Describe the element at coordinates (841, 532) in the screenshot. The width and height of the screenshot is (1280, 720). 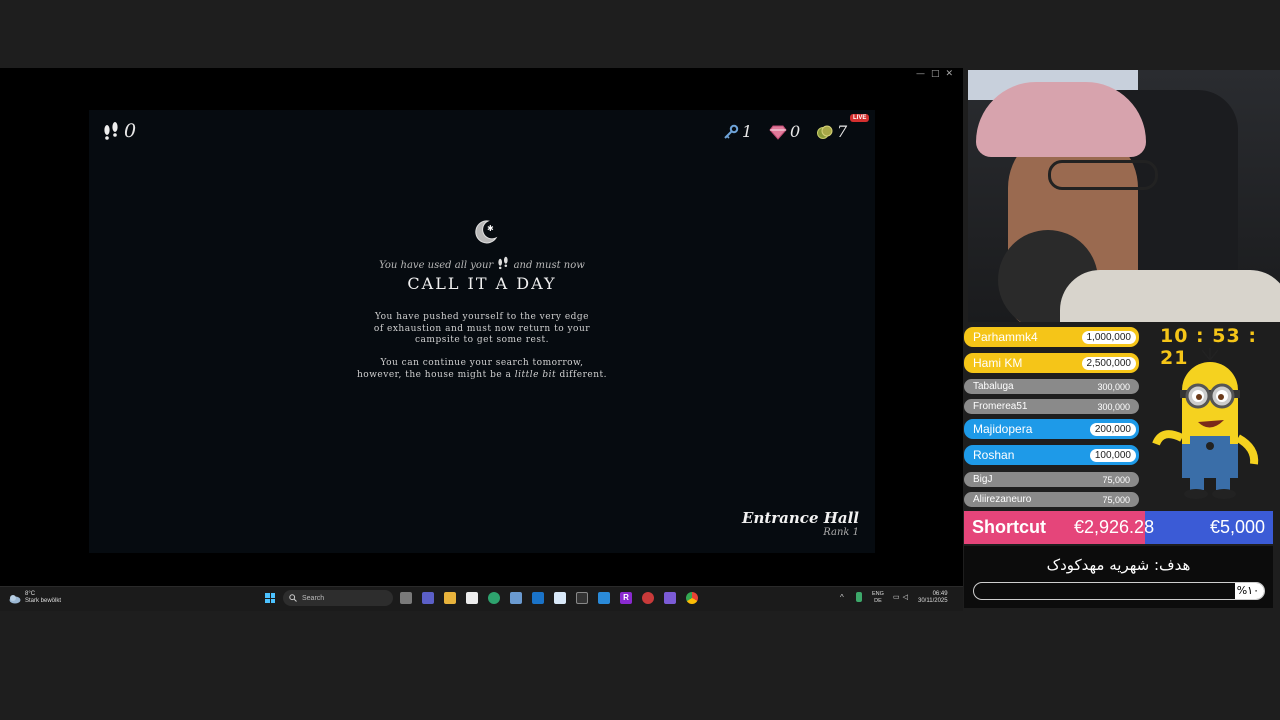
I see `room-rank: Rank 1` at that location.